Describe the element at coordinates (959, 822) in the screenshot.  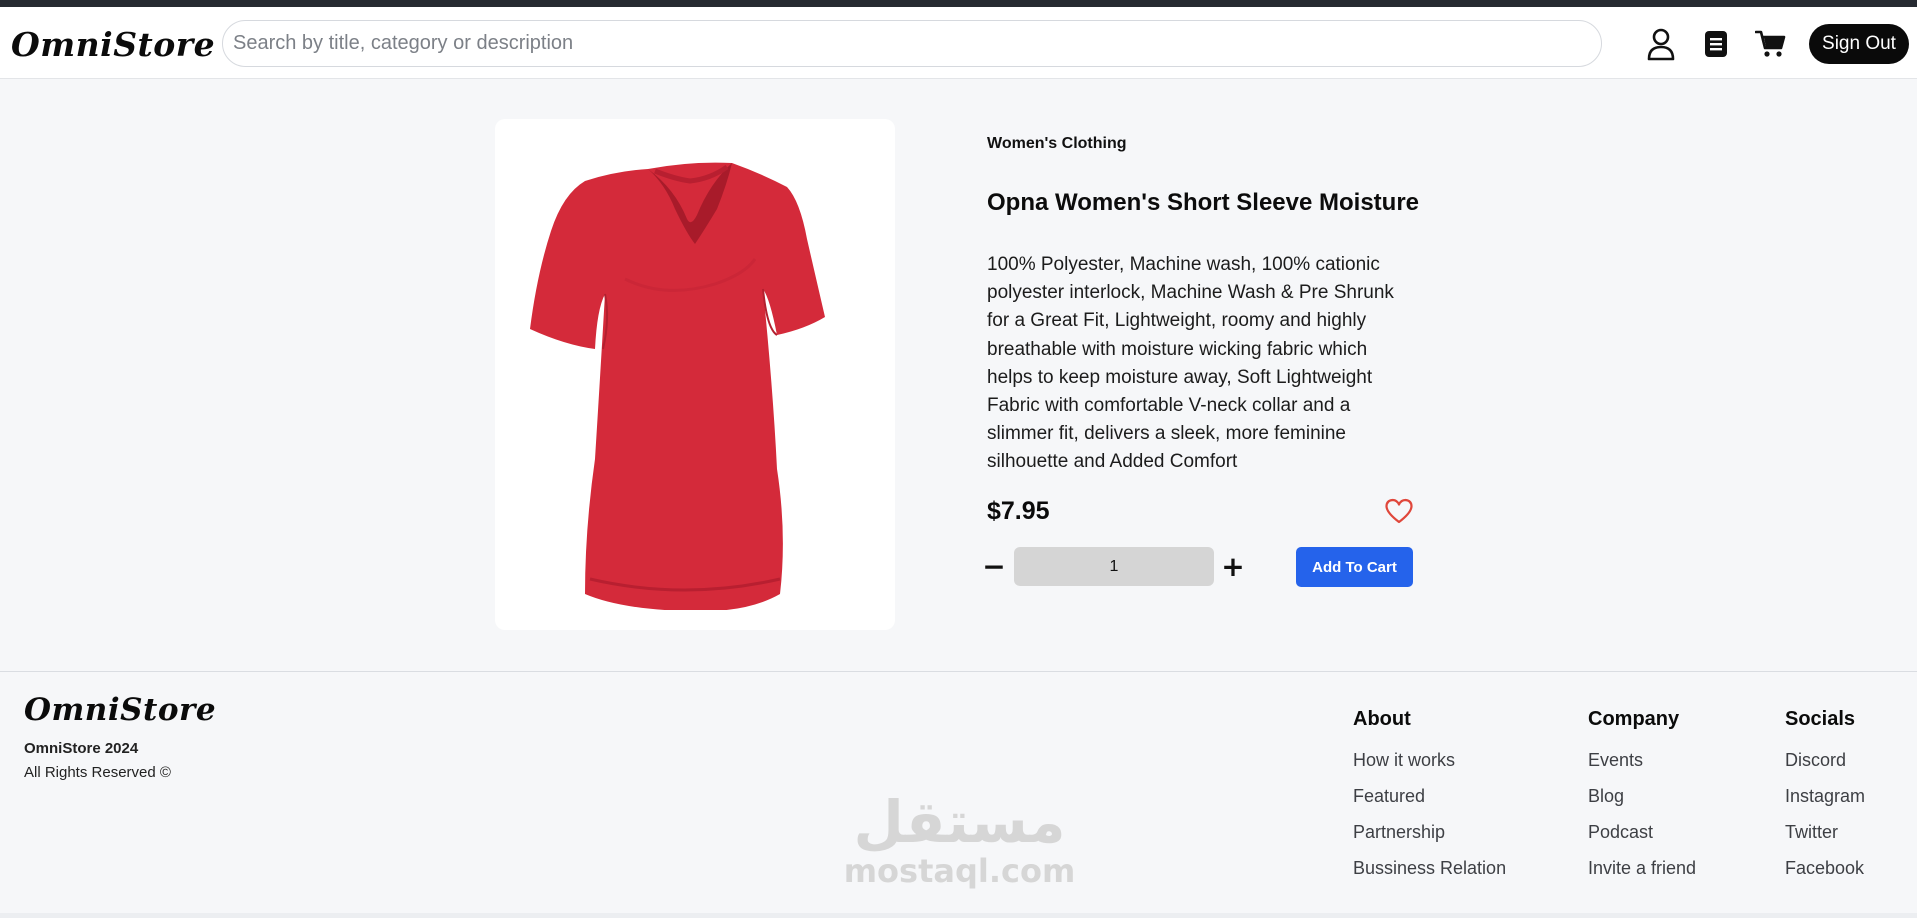
I see `watermark-arabic: مستقل` at that location.